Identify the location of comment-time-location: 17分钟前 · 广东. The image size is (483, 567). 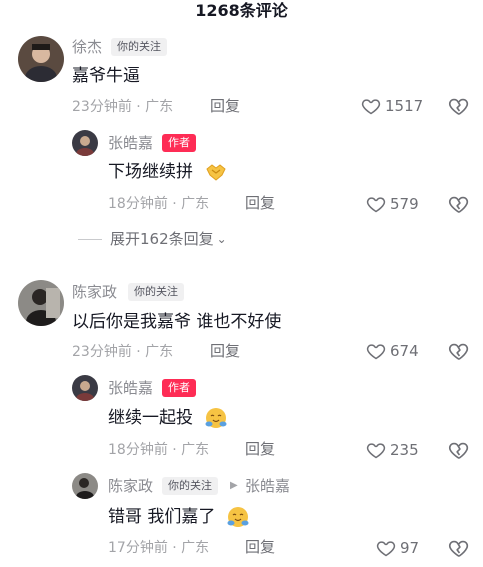
(159, 548).